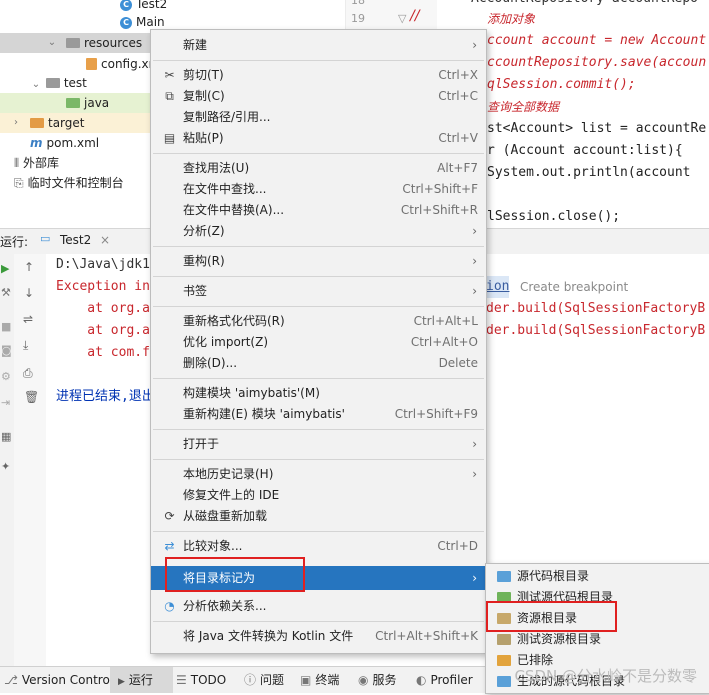  I want to click on trash-icon: 🗑, so click(31, 397).